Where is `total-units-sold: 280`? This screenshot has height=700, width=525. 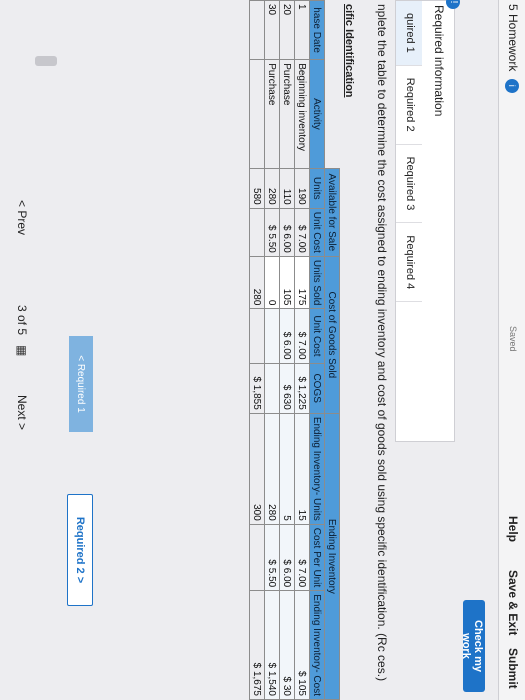
total-units-sold: 280 is located at coordinates (257, 282).